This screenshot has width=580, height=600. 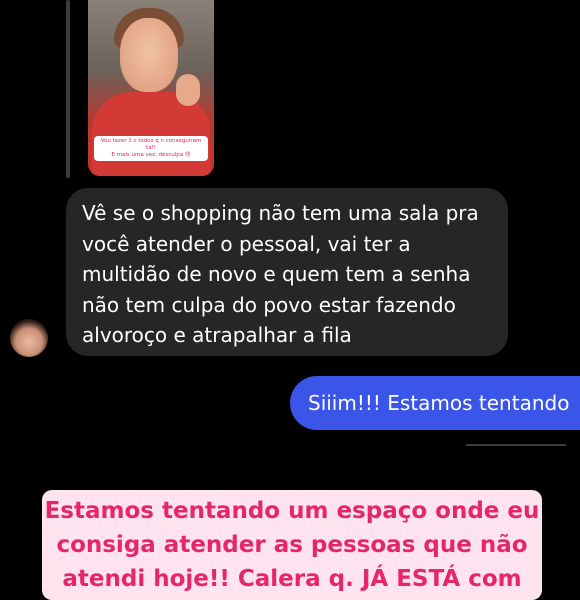 I want to click on message-line: Vê se o shopping não tem uma sala pra, so click(x=280, y=213).